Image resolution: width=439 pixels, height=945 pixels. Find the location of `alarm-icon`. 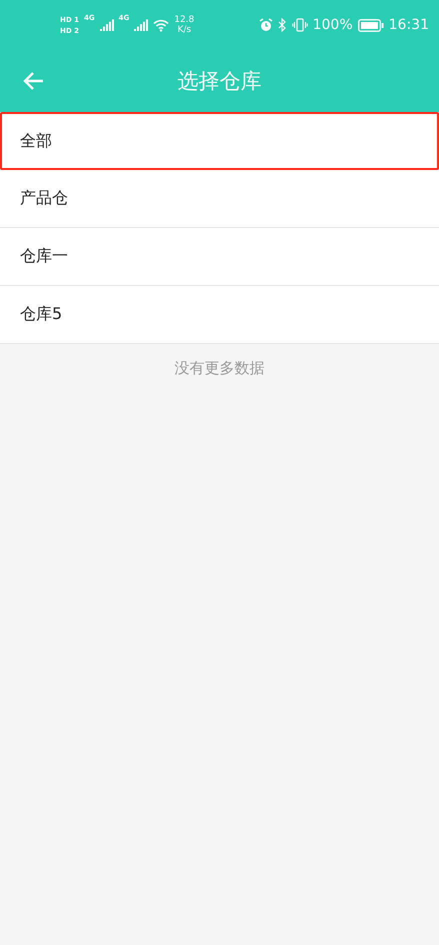

alarm-icon is located at coordinates (265, 25).